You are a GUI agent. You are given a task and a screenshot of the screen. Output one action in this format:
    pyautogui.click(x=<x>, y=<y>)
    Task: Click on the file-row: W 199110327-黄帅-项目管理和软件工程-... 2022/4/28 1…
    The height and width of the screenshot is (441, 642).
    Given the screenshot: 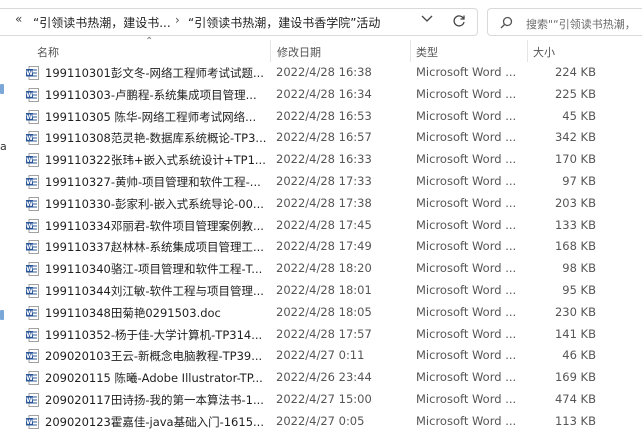 What is the action you would take?
    pyautogui.click(x=327, y=182)
    